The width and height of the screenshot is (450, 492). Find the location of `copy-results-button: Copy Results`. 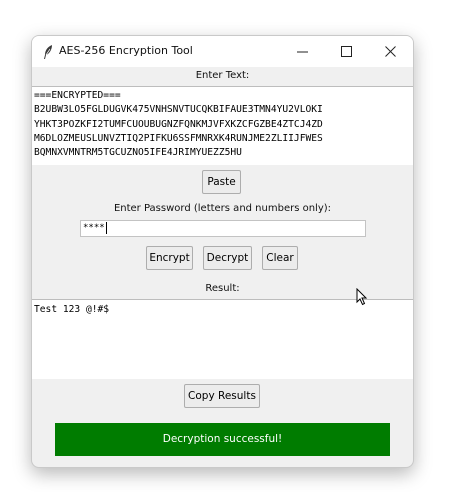

copy-results-button: Copy Results is located at coordinates (222, 396).